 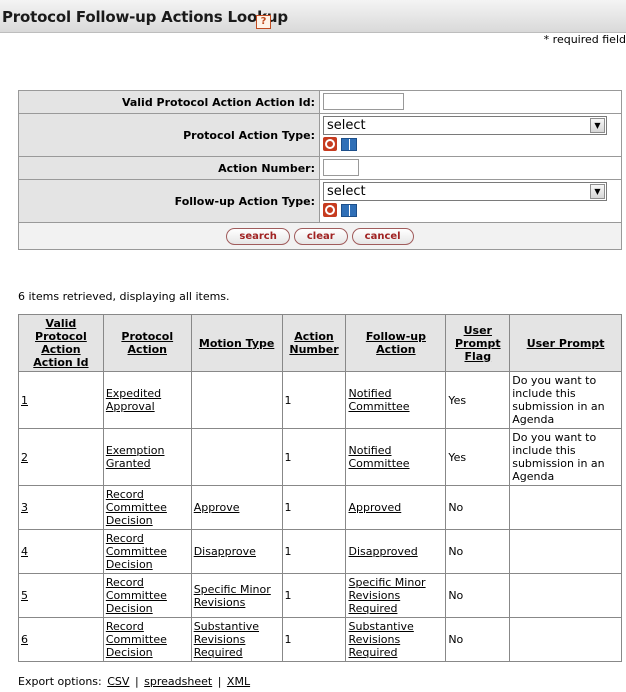 What do you see at coordinates (363, 101) in the screenshot?
I see `action-id-input` at bounding box center [363, 101].